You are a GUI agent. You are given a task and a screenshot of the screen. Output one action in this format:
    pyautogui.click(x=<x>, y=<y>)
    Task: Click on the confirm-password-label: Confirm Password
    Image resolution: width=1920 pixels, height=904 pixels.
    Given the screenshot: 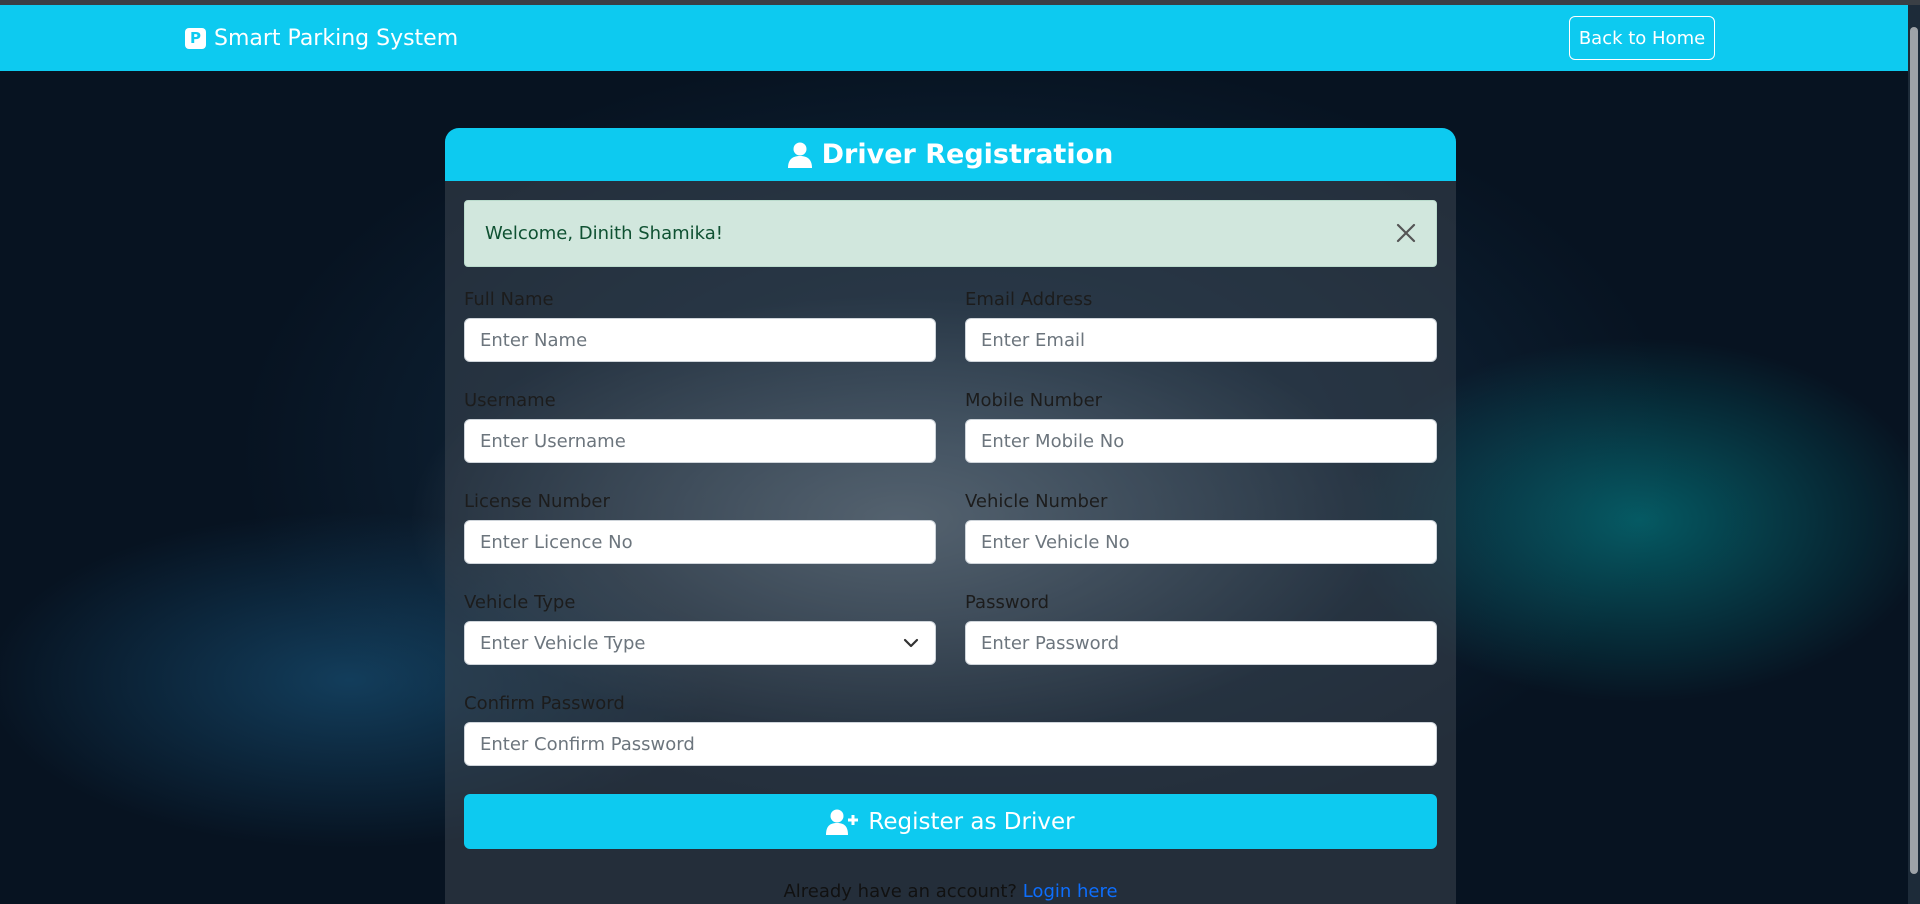 What is the action you would take?
    pyautogui.click(x=544, y=703)
    